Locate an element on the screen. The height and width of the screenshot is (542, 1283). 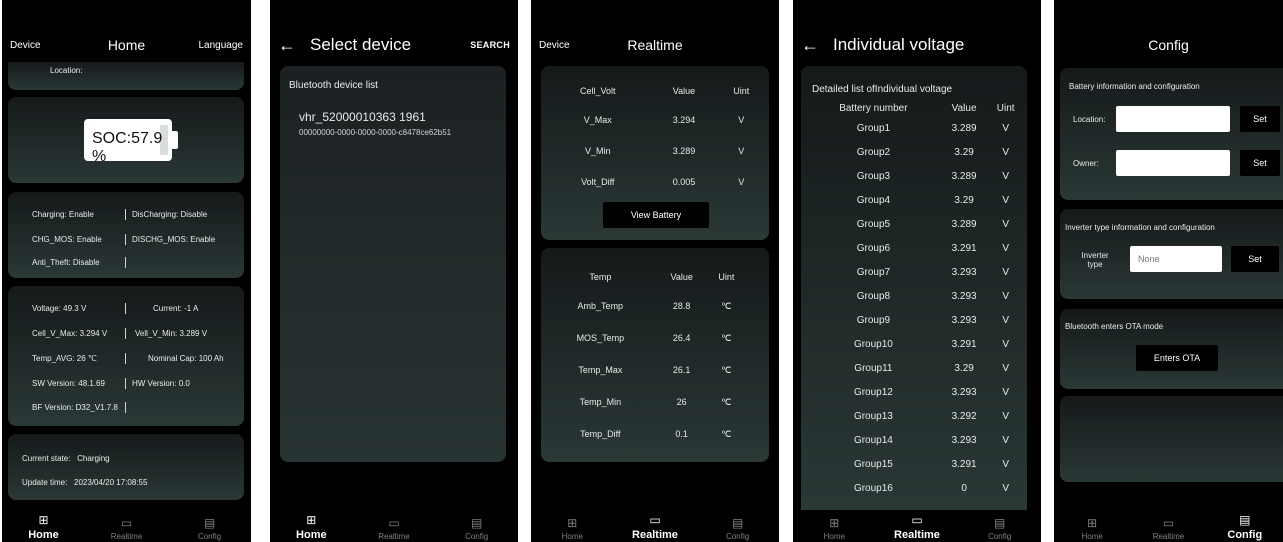
table-row: Group9 3.293 V is located at coordinates (915, 320).